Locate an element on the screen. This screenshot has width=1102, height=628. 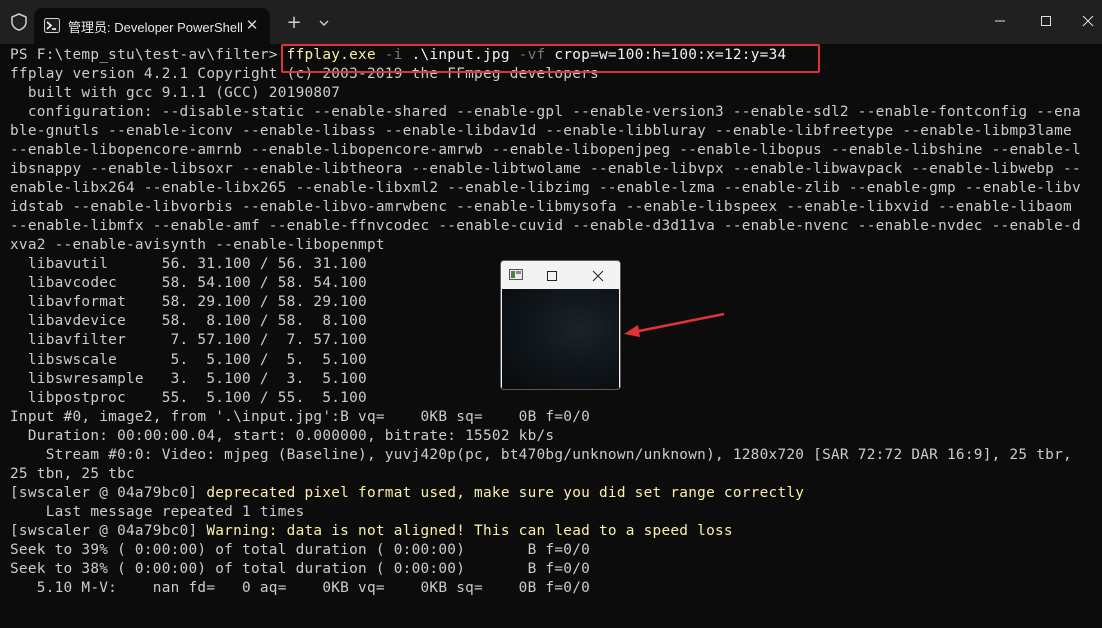
console-text: built with gcc 9.1.1 (GCC) 20190807 is located at coordinates (175, 93).